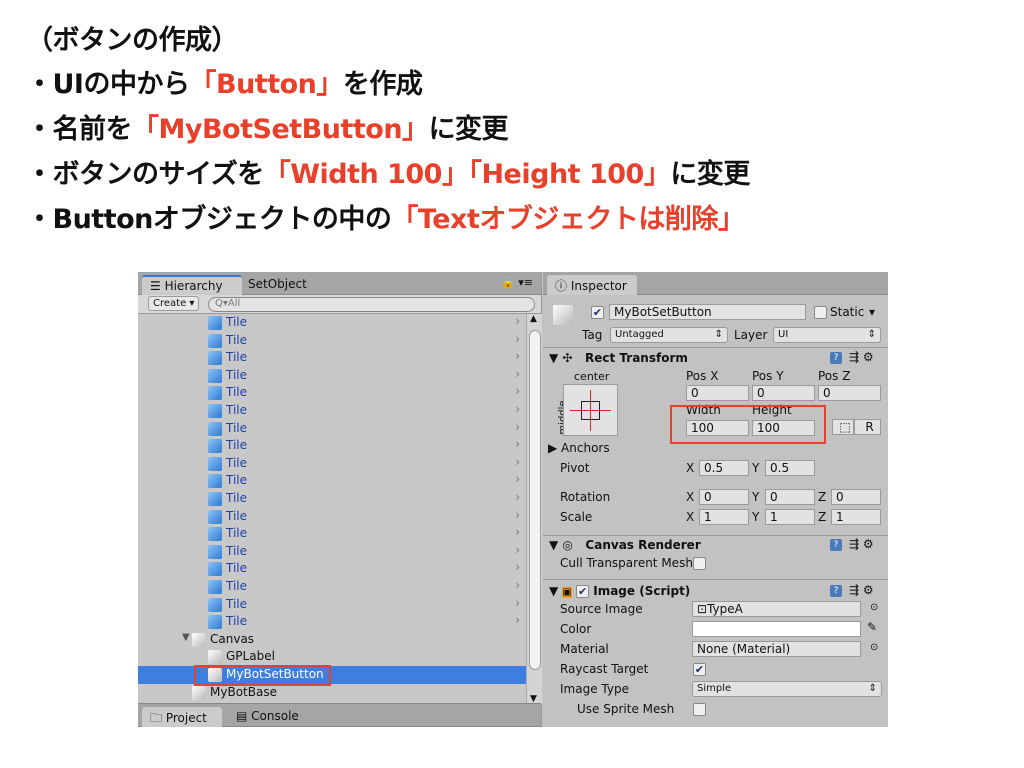 This screenshot has width=1024, height=768. What do you see at coordinates (597, 312) in the screenshot?
I see `active-checkbox: ✔` at bounding box center [597, 312].